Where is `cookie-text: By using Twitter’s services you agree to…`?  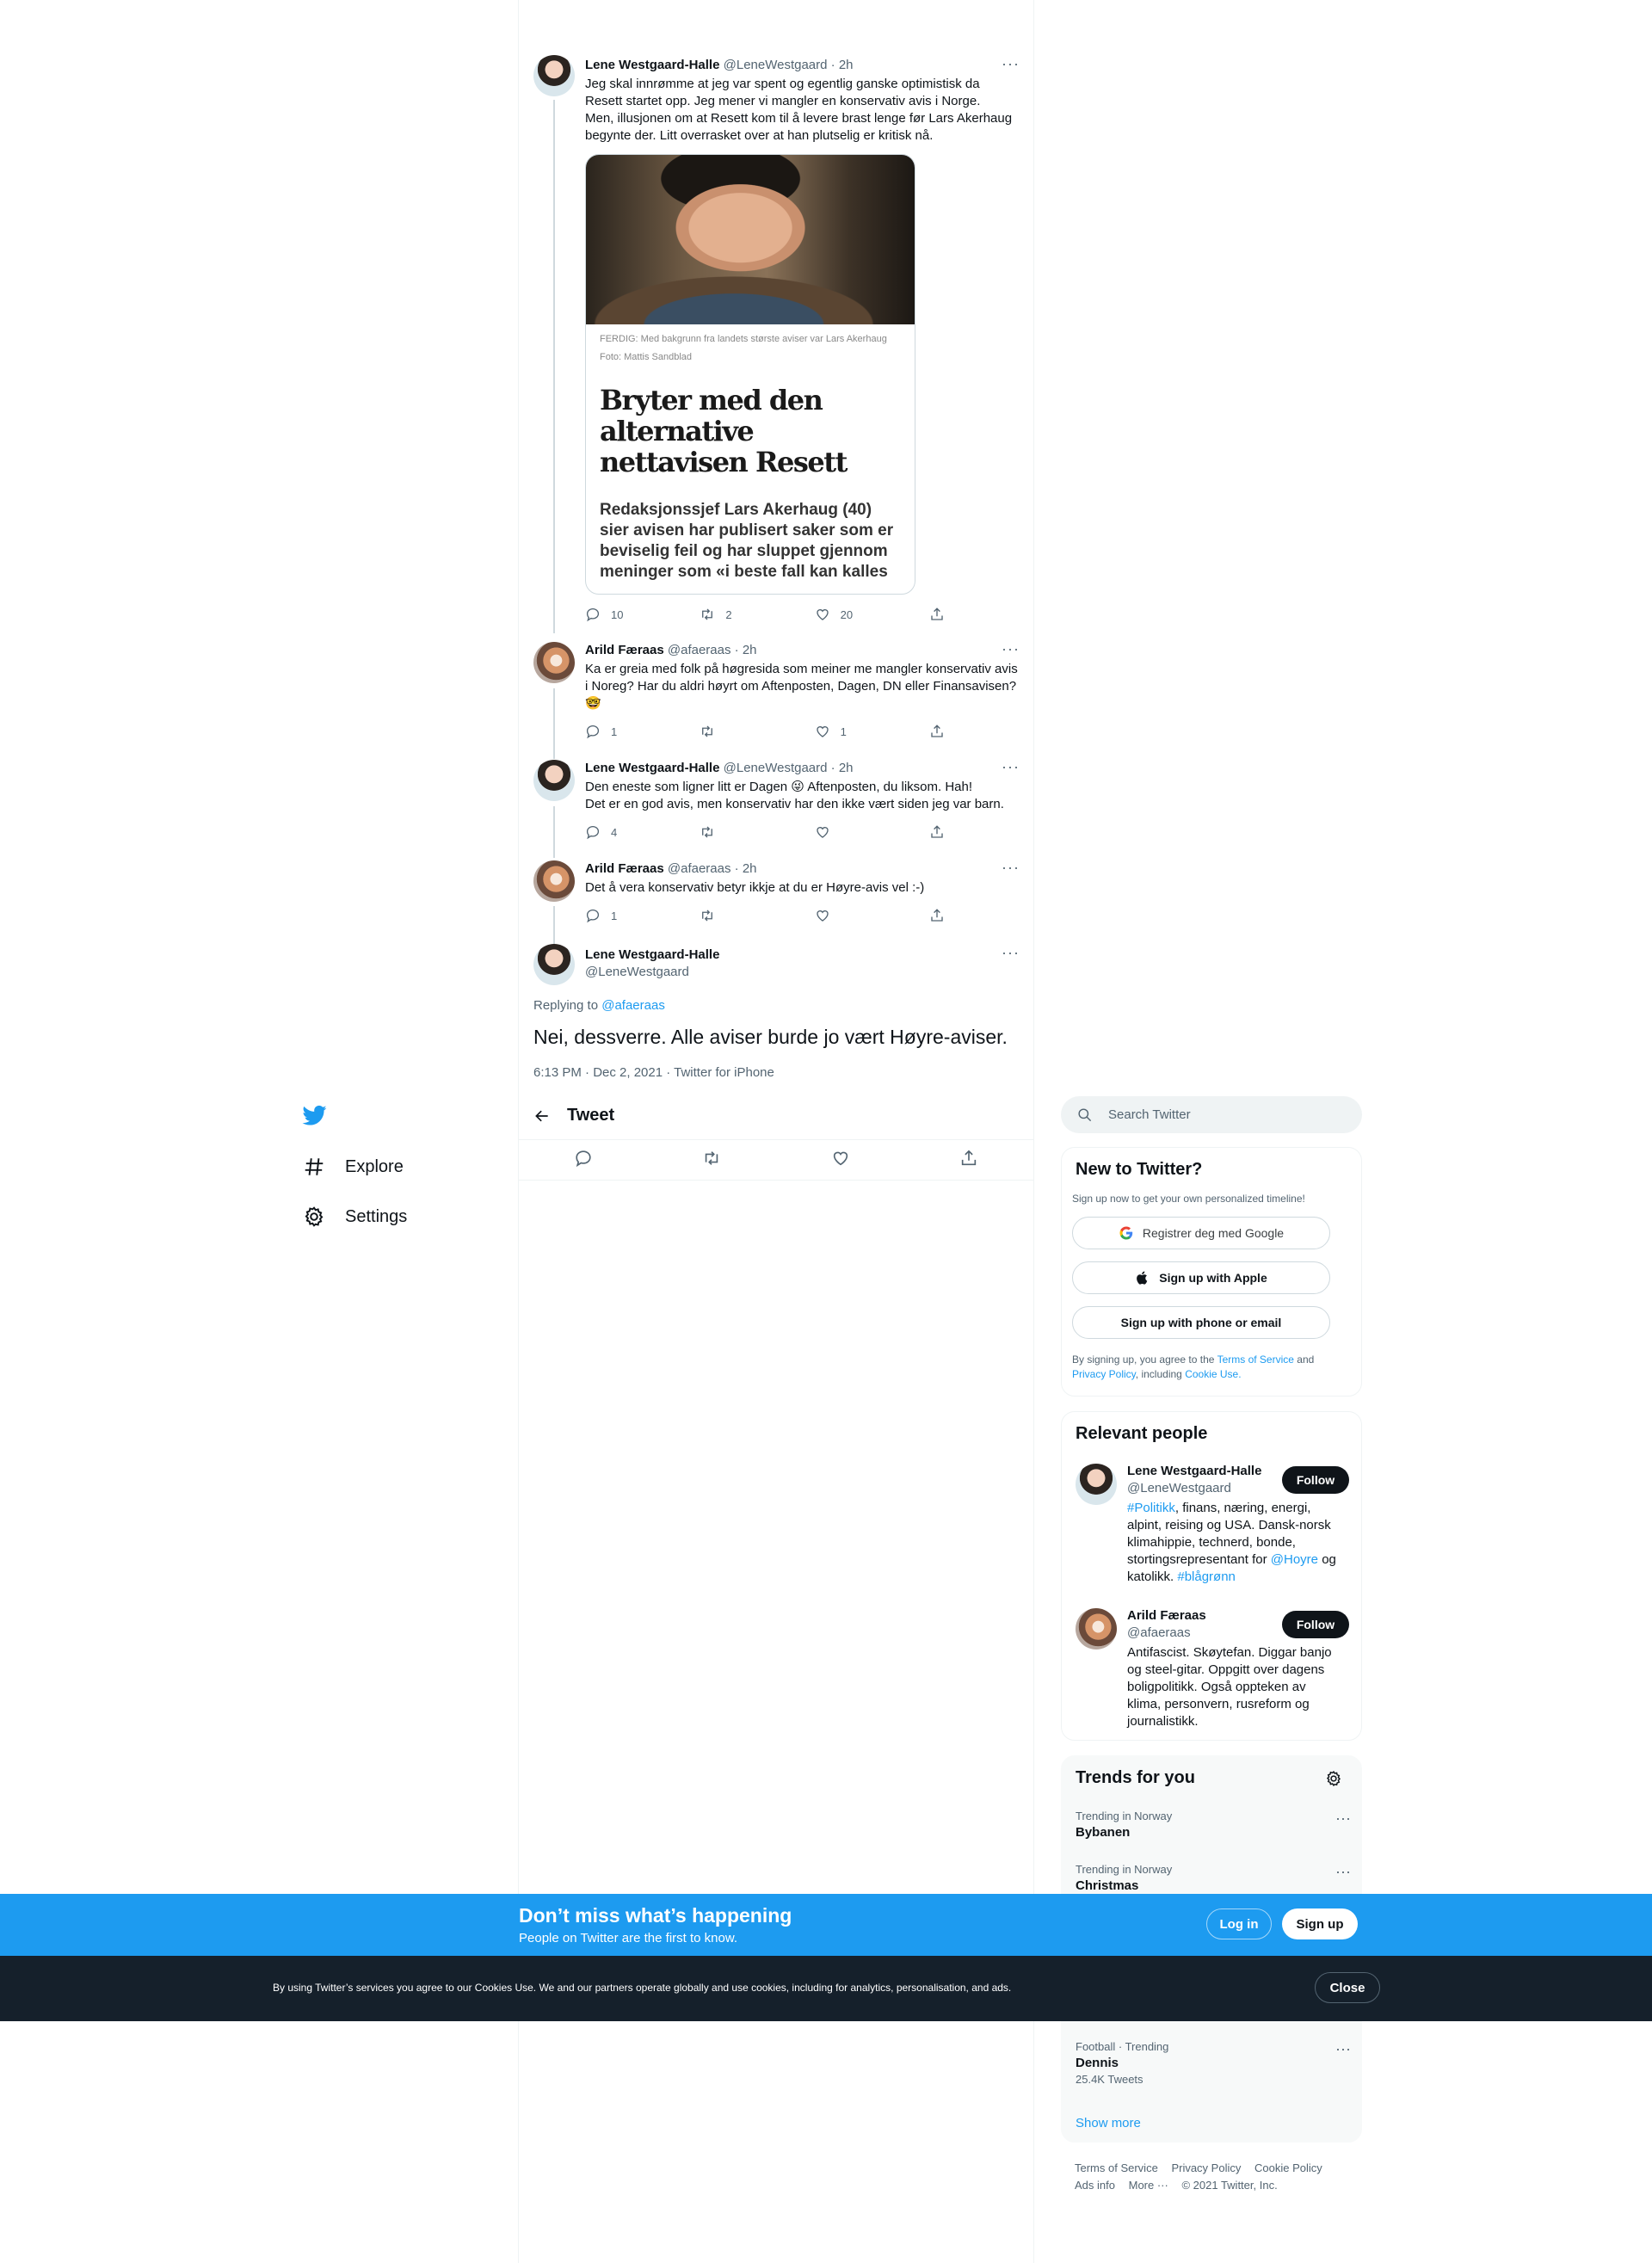
cookie-text: By using Twitter’s services you agree to… is located at coordinates (642, 1988).